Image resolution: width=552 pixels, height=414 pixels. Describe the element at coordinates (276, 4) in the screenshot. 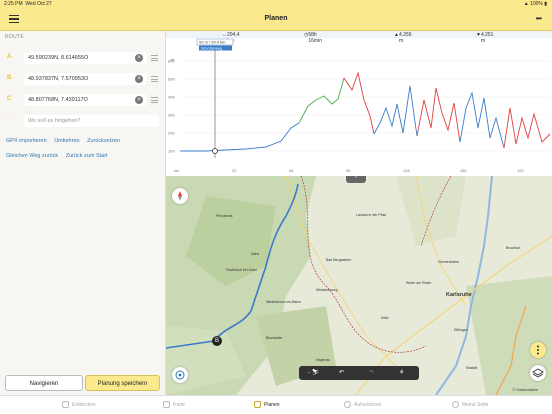

I see `status-bar: 2:25 PM Wed Oct 27 ▲ 100% ▮` at that location.